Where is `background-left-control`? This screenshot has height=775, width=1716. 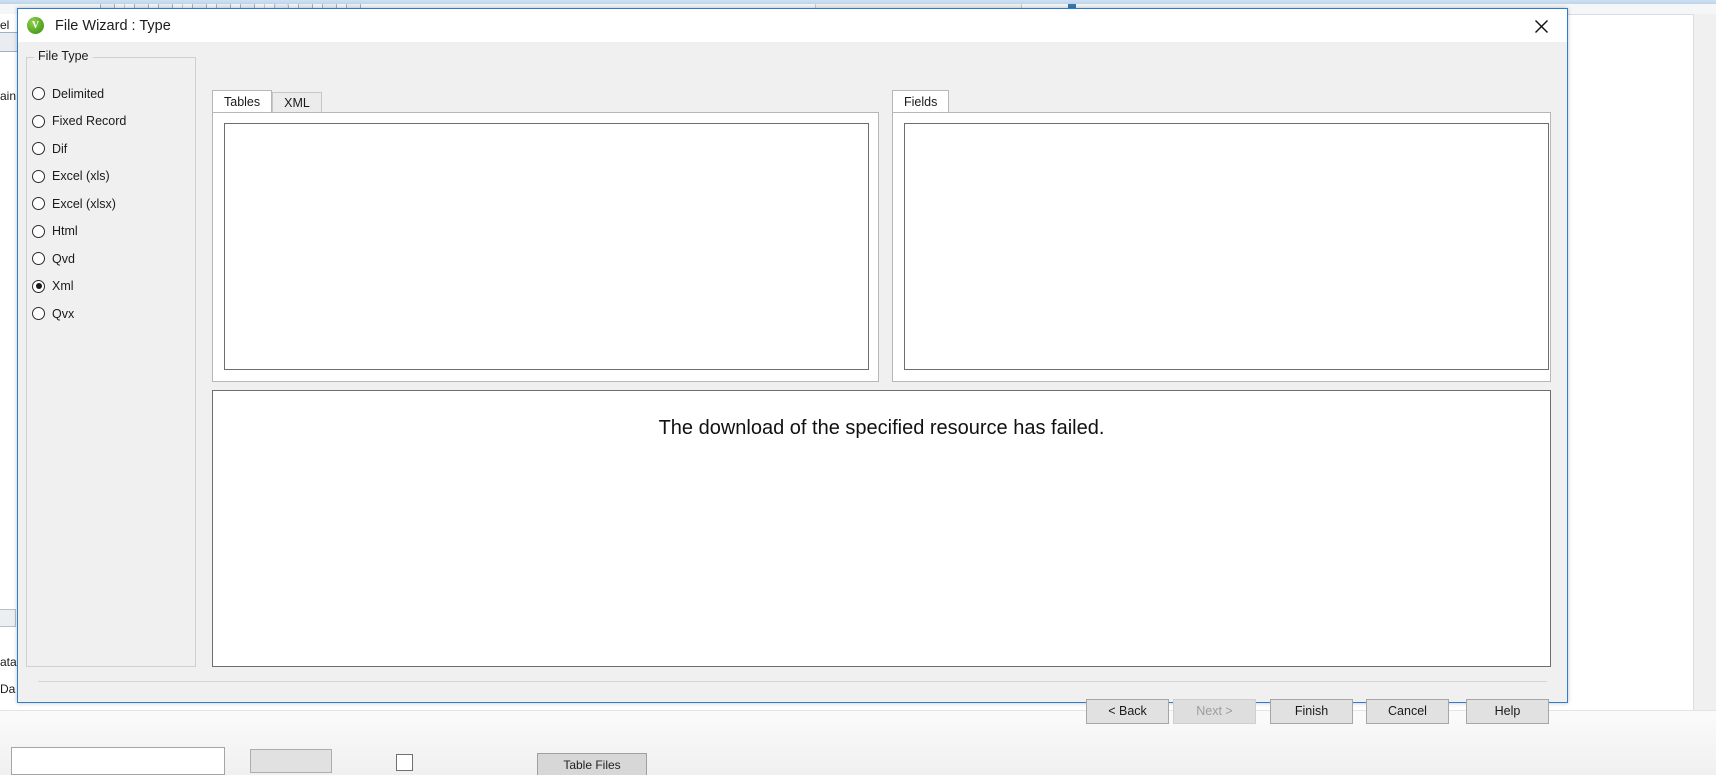 background-left-control is located at coordinates (8, 618).